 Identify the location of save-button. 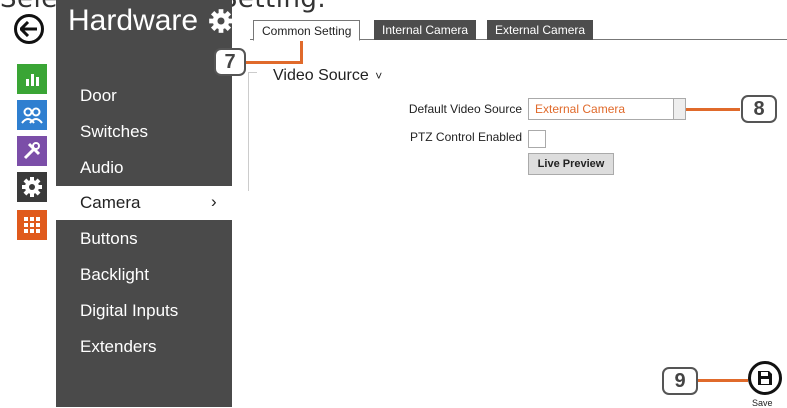
(765, 378).